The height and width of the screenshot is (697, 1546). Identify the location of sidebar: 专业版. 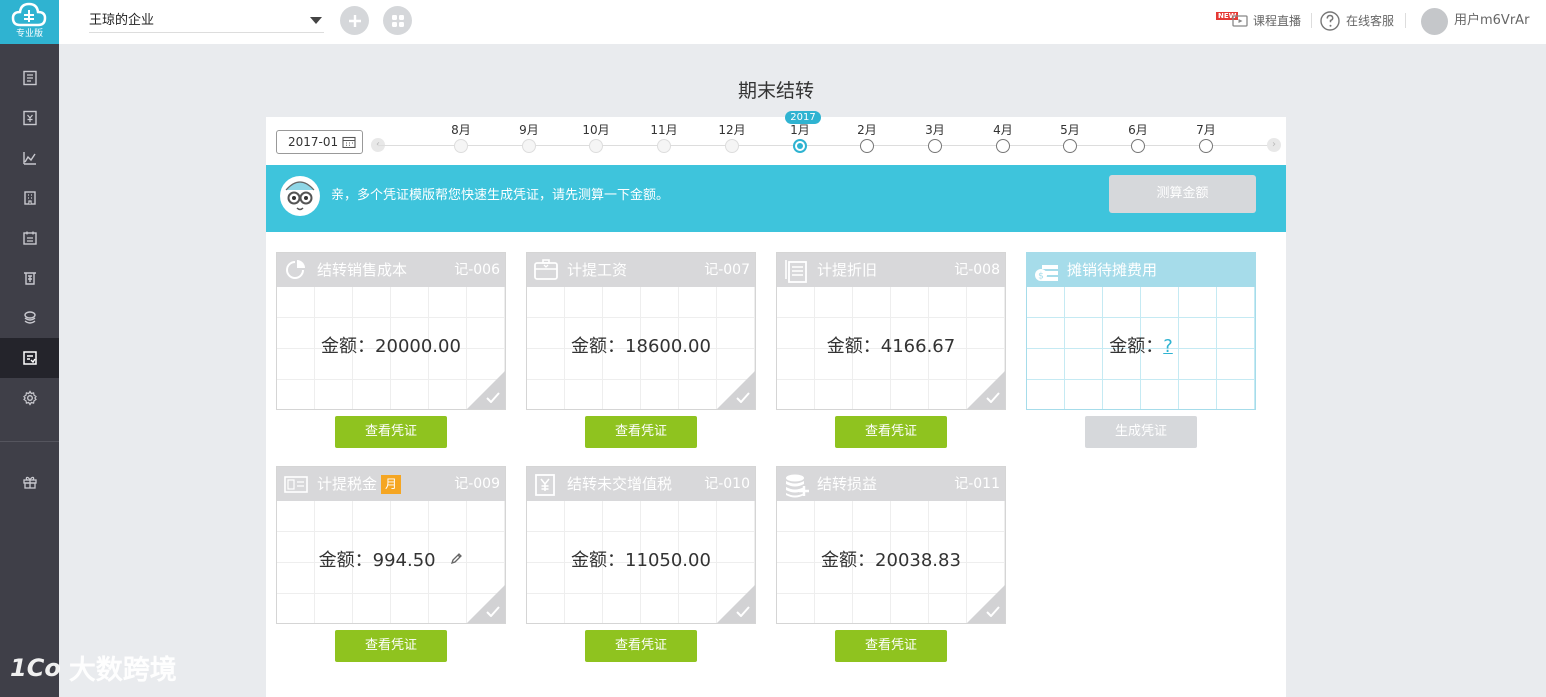
(29, 348).